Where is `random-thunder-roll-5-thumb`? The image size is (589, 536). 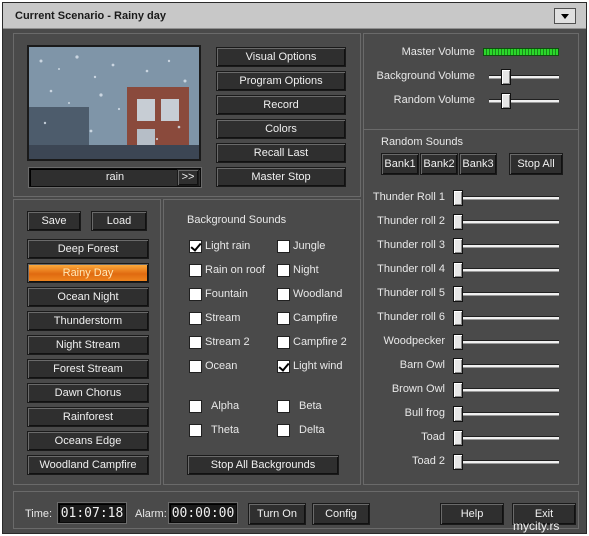
random-thunder-roll-5-thumb is located at coordinates (458, 294).